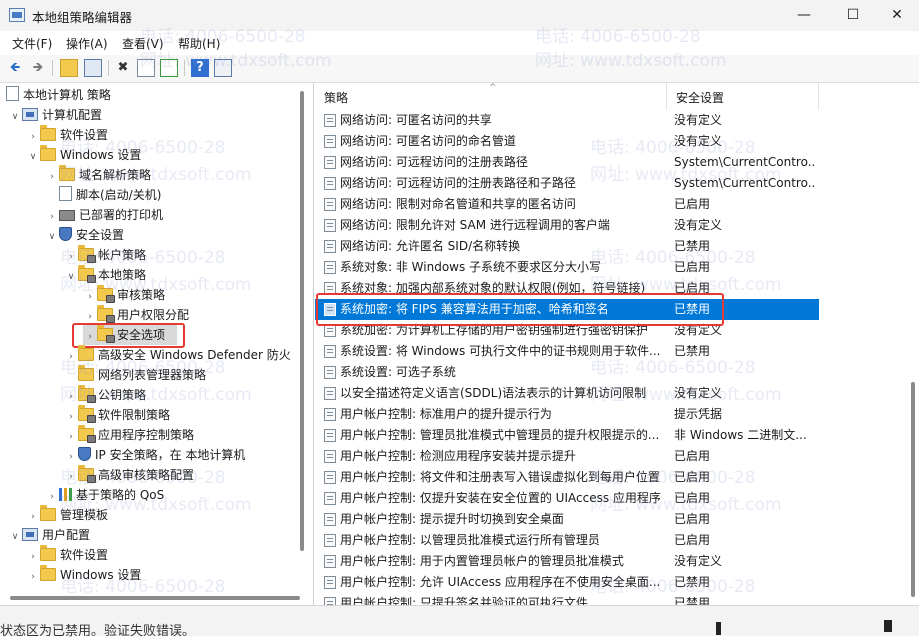 The height and width of the screenshot is (639, 919). I want to click on tree-node-app-control: › 应用程序控制策略, so click(129, 435).